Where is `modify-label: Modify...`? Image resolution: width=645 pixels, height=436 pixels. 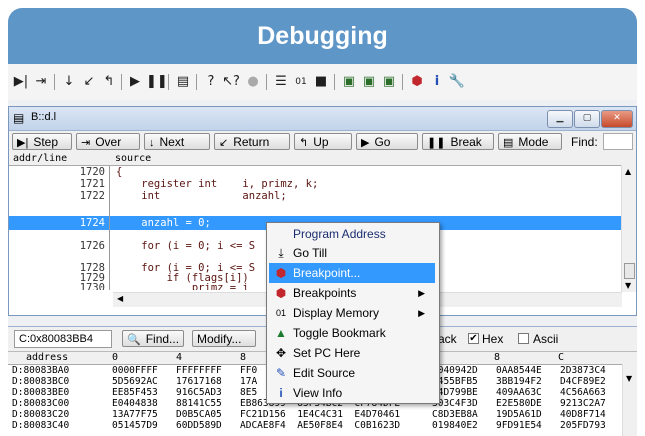 modify-label: Modify... is located at coordinates (219, 339).